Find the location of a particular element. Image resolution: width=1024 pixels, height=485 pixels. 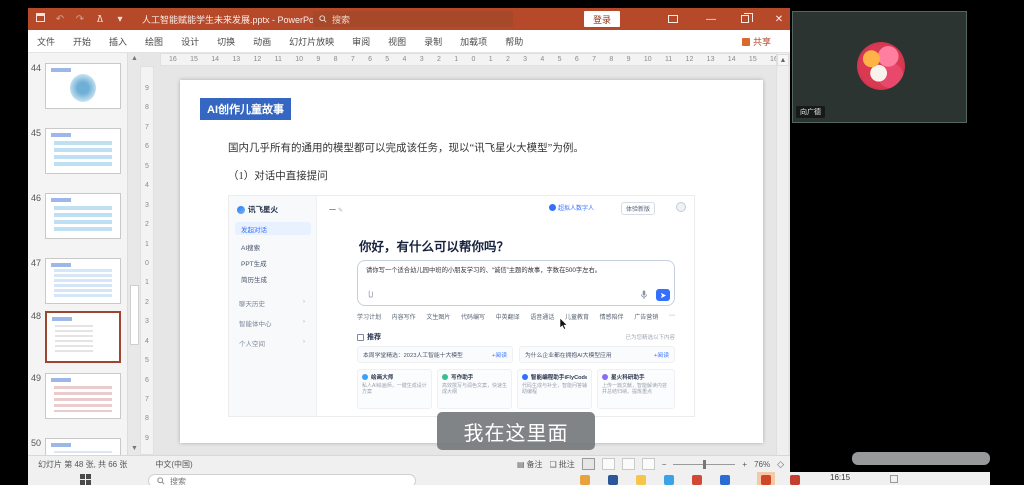

zoom-level: 76% is located at coordinates (762, 464).